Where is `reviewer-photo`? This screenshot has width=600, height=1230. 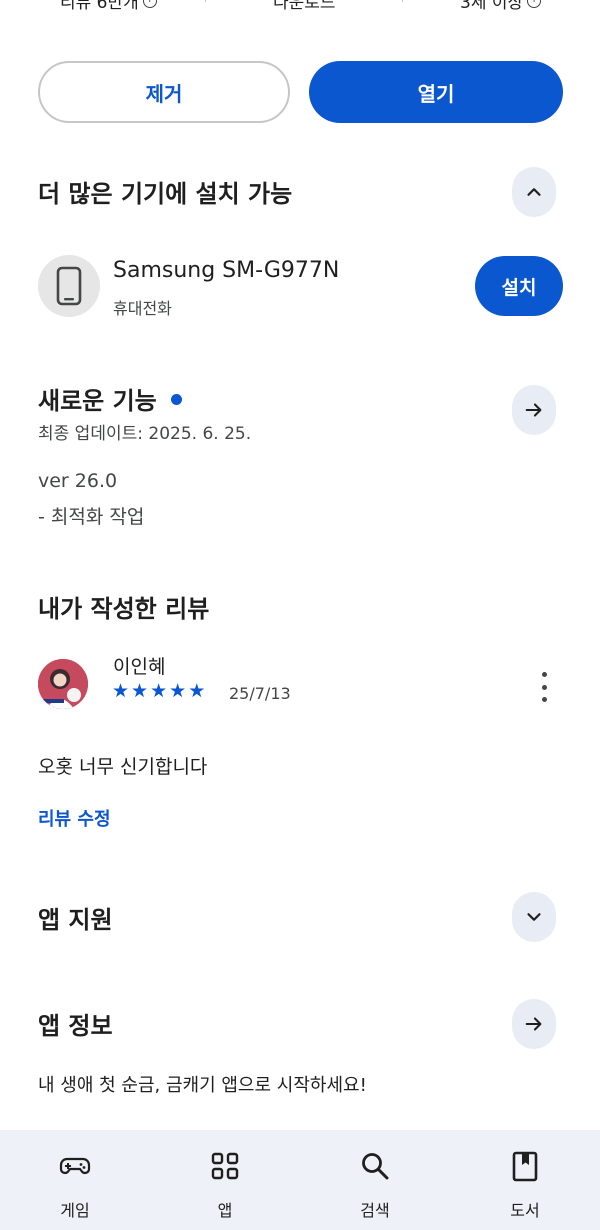
reviewer-photo is located at coordinates (63, 684).